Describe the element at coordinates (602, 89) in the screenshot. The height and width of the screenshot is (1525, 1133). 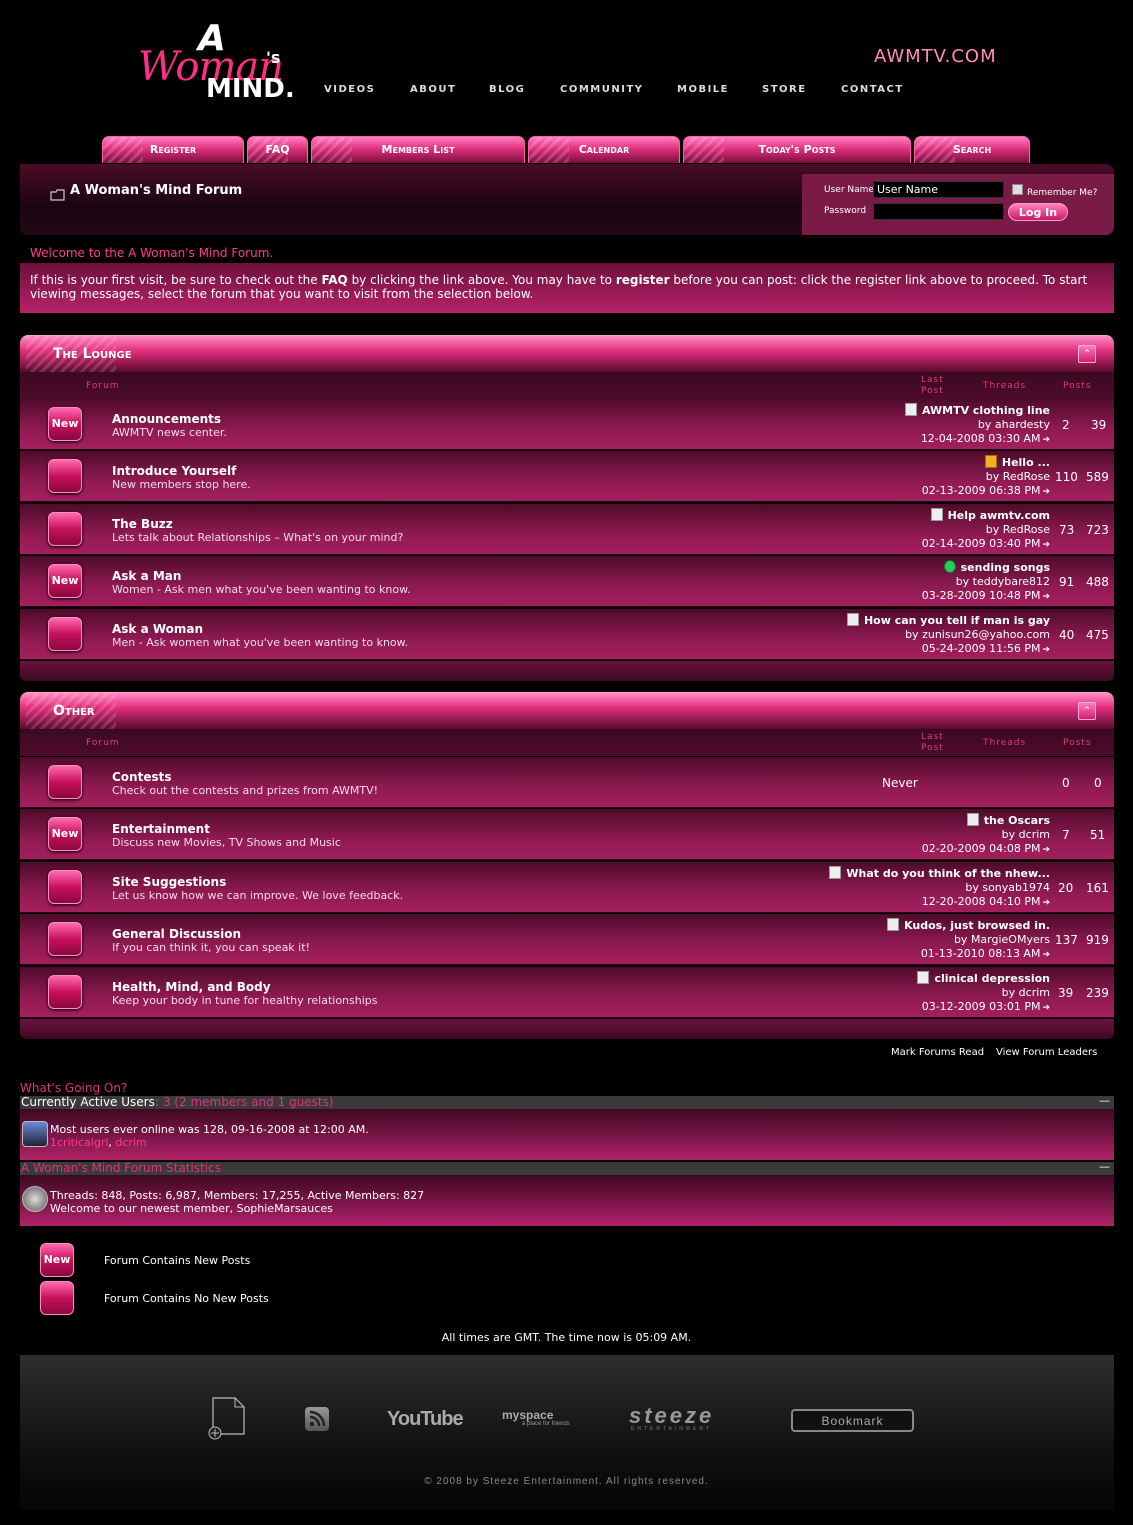
I see `nav-community: COMMUNITY` at that location.